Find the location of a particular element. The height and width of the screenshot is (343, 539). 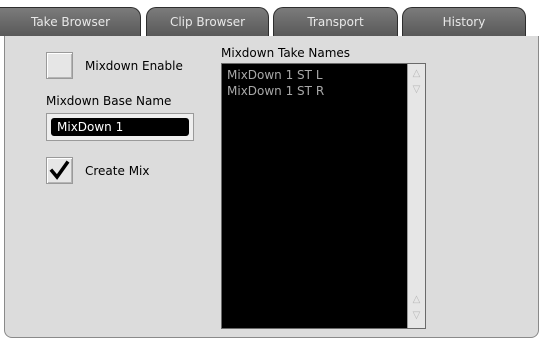

tab-clip-browser: Clip Browser is located at coordinates (207, 21).